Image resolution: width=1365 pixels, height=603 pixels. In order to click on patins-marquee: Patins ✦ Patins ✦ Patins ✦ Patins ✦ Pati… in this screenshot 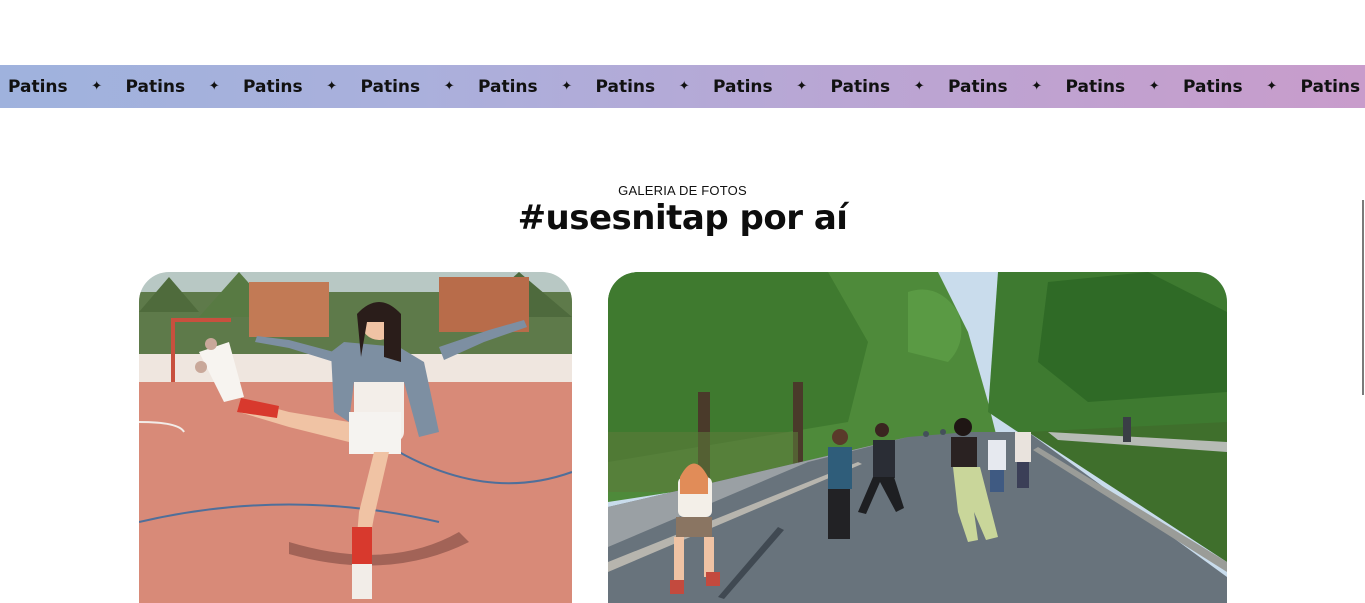, I will do `click(682, 86)`.